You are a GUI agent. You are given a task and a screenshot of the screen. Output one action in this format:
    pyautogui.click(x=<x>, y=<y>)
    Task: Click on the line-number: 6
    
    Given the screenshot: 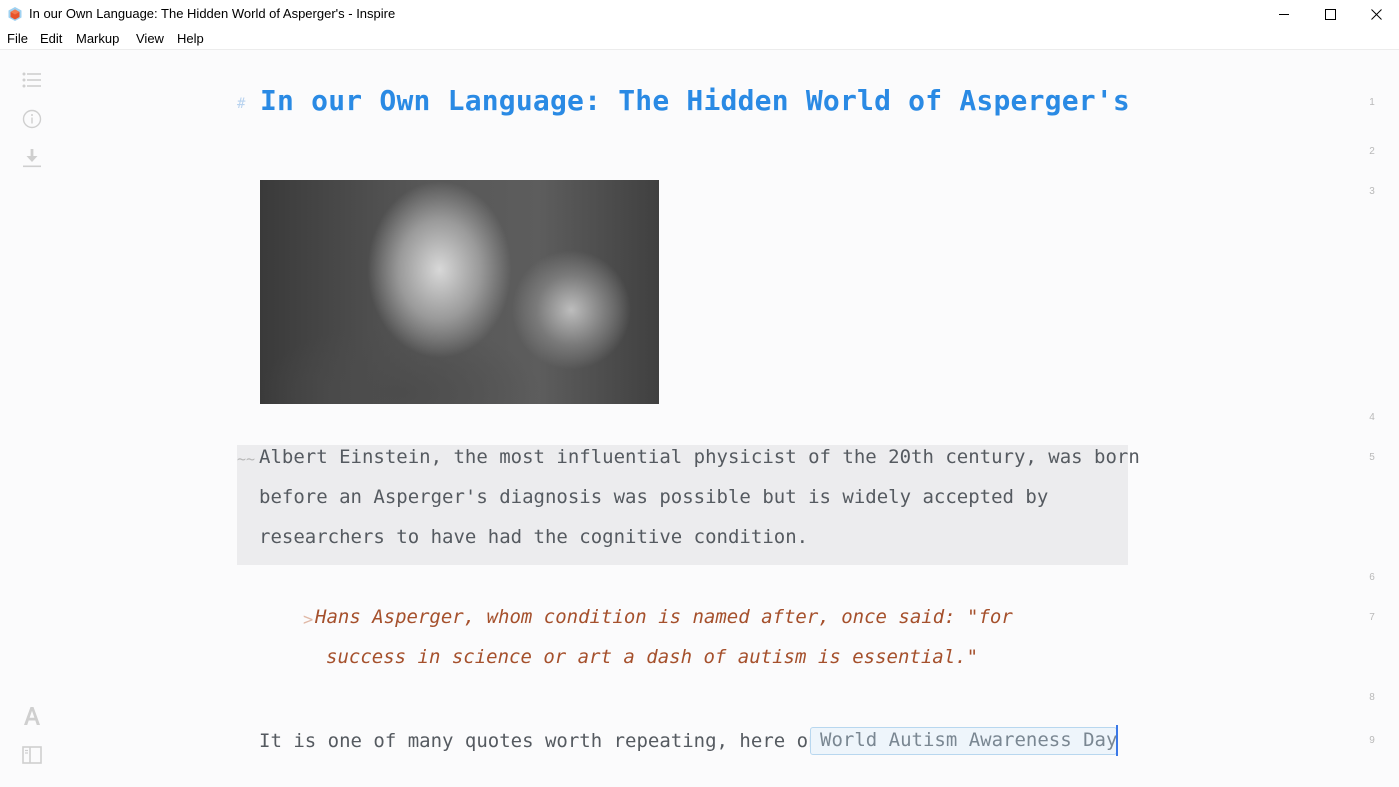 What is the action you would take?
    pyautogui.click(x=1372, y=577)
    